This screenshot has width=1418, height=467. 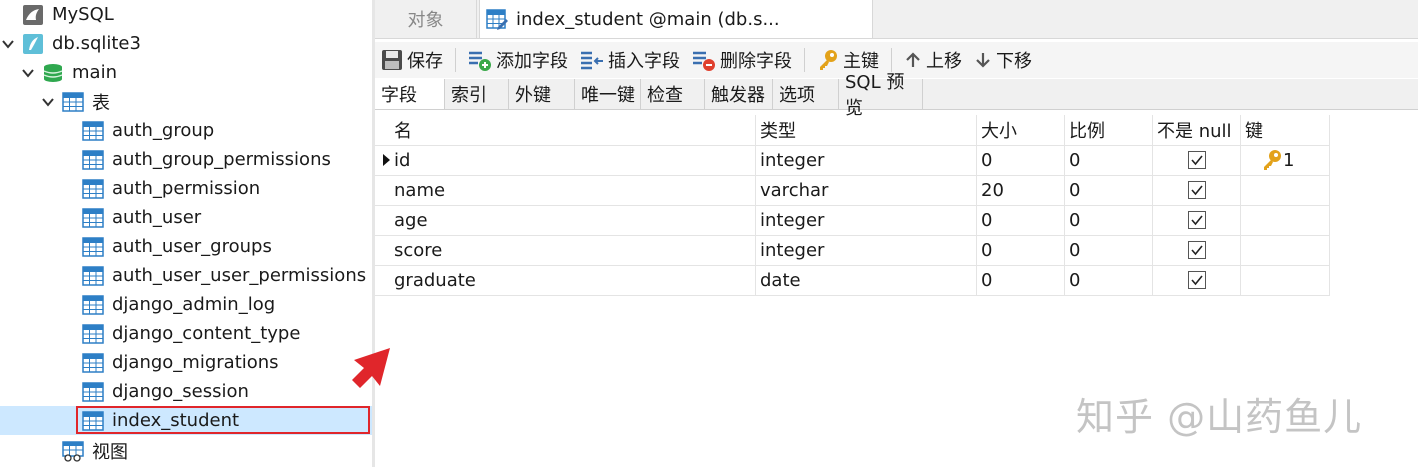 What do you see at coordinates (797, 95) in the screenshot?
I see `tab-options-label: 选项` at bounding box center [797, 95].